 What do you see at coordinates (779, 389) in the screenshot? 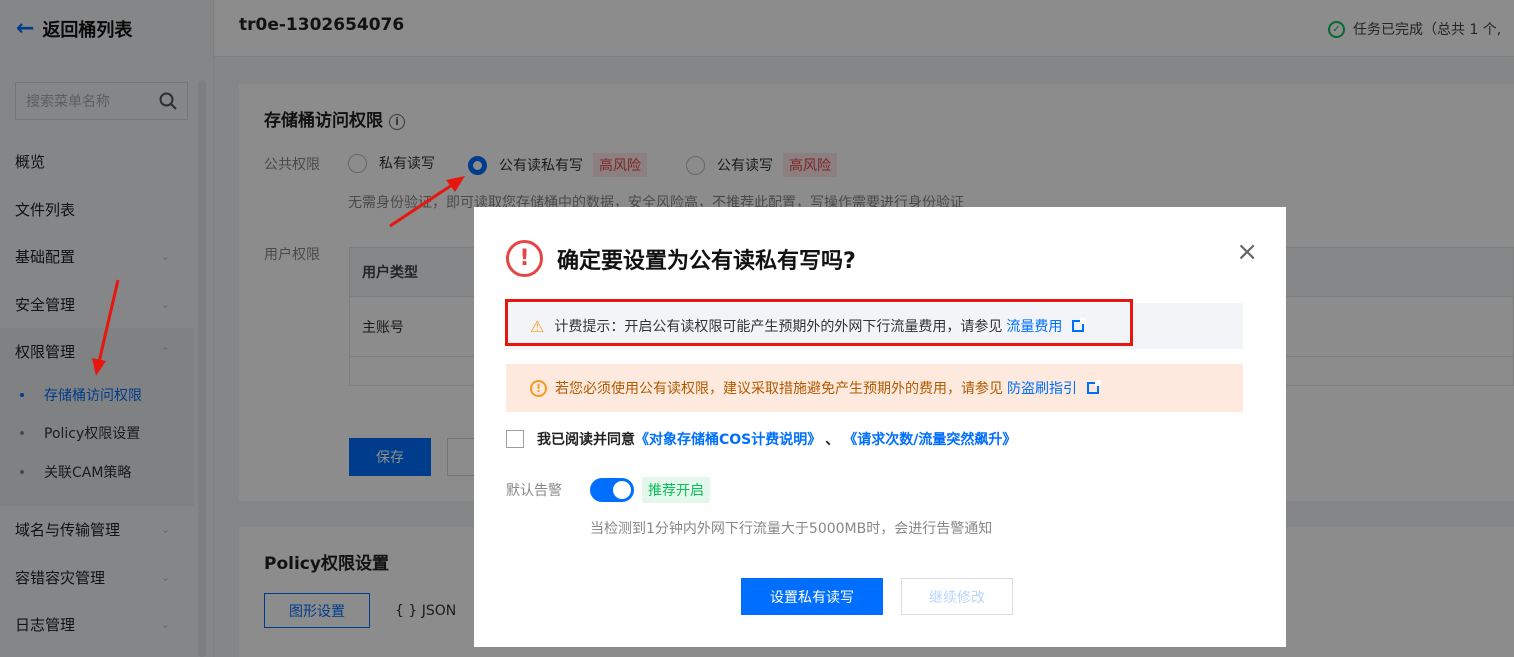
I see `security-notice-text: 若您必须使用公有读权限，建议采取措施避免产生预期外的费用，请参见` at bounding box center [779, 389].